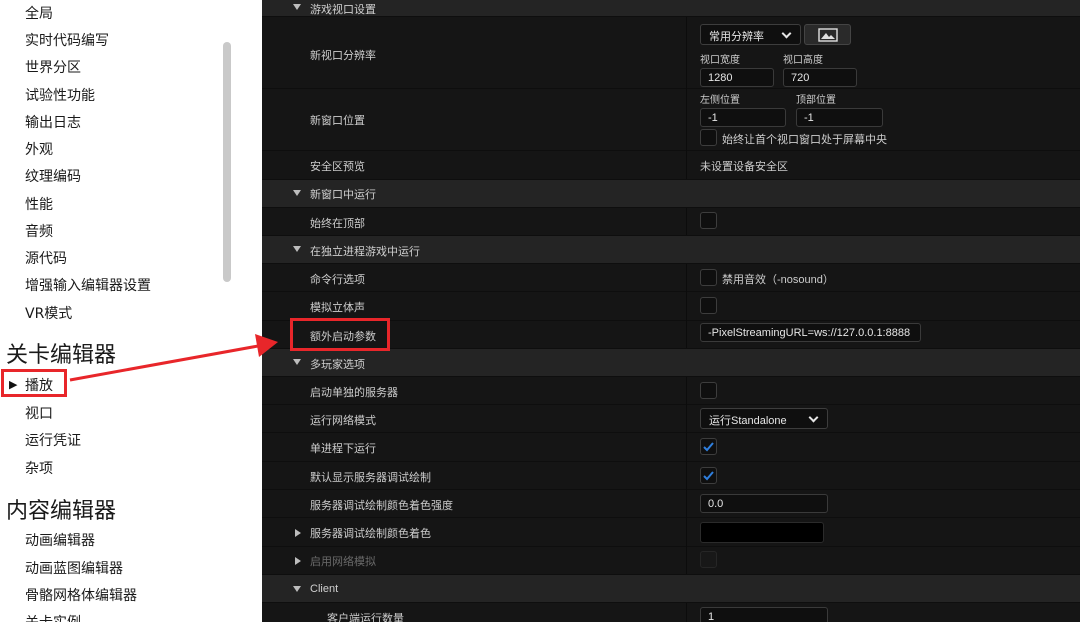 The image size is (1080, 622). What do you see at coordinates (343, 10) in the screenshot?
I see `category-label: 游戏视口设置` at bounding box center [343, 10].